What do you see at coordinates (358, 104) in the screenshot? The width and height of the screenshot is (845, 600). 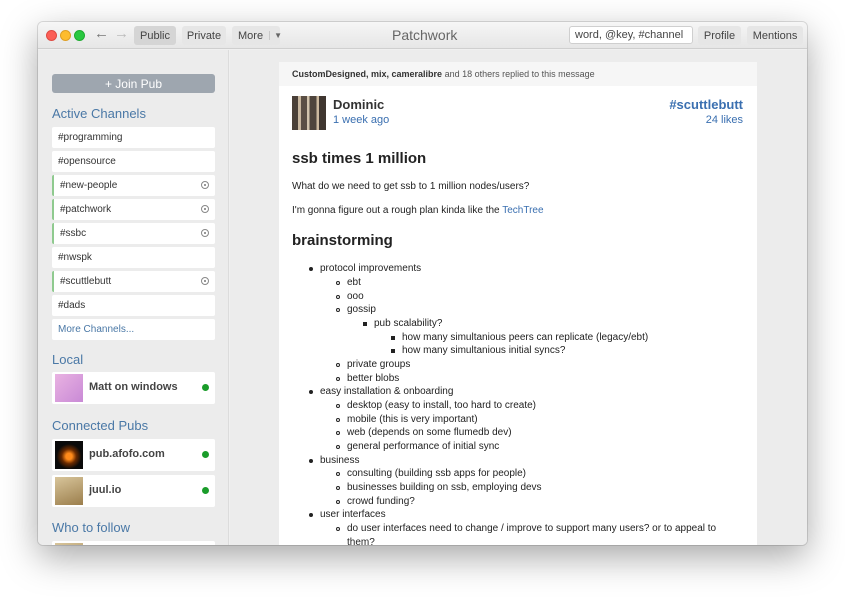 I see `author-name: Dominic` at bounding box center [358, 104].